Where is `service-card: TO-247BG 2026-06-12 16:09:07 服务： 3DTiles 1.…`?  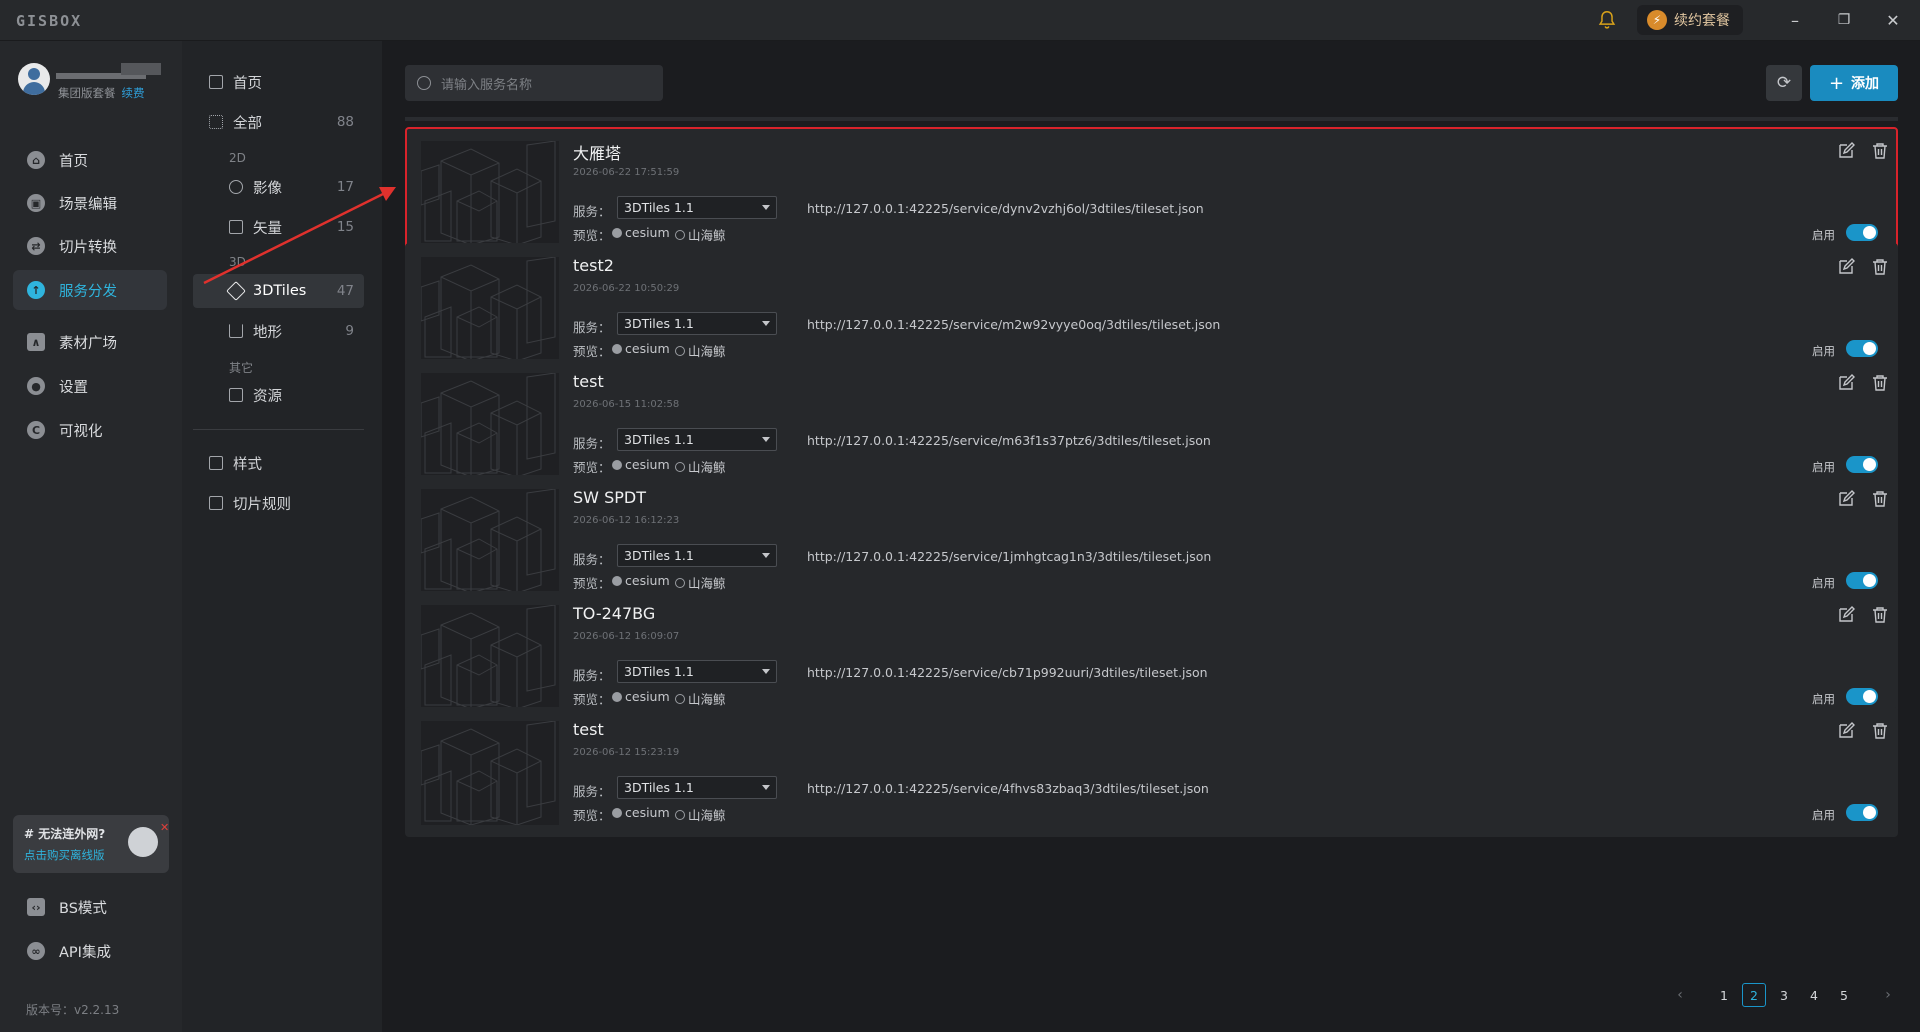 service-card: TO-247BG 2026-06-12 16:09:07 服务： 3DTiles 1.… is located at coordinates (1151, 656).